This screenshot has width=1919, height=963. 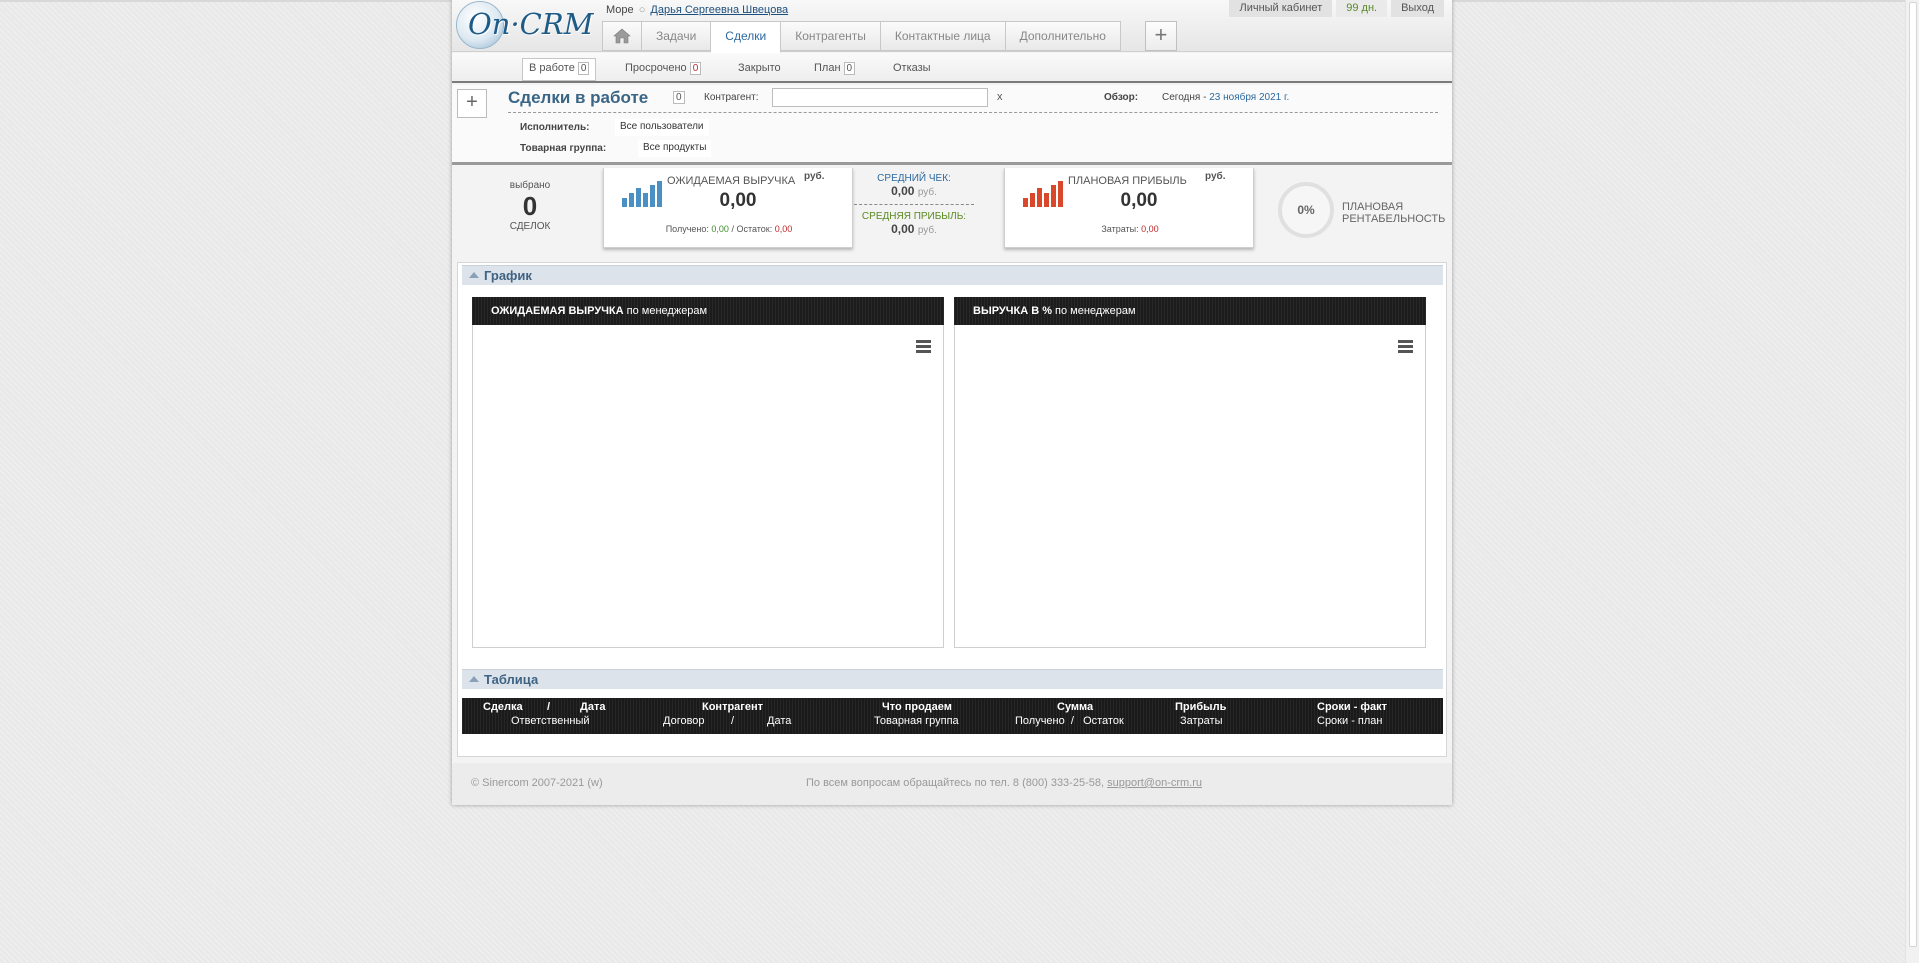 I want to click on logout-link: Выход, so click(x=1417, y=8).